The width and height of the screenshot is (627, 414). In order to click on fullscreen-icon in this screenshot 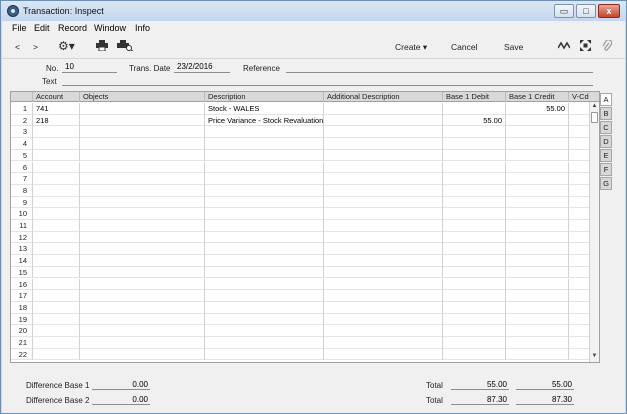, I will do `click(585, 46)`.